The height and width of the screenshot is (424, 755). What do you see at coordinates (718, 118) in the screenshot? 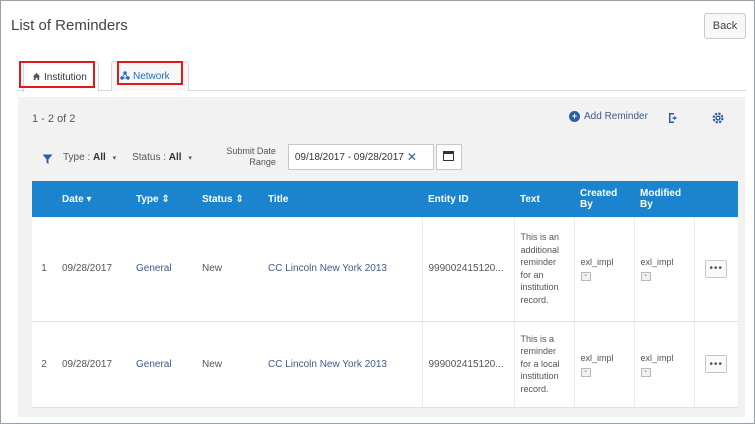
I see `gear-icon` at bounding box center [718, 118].